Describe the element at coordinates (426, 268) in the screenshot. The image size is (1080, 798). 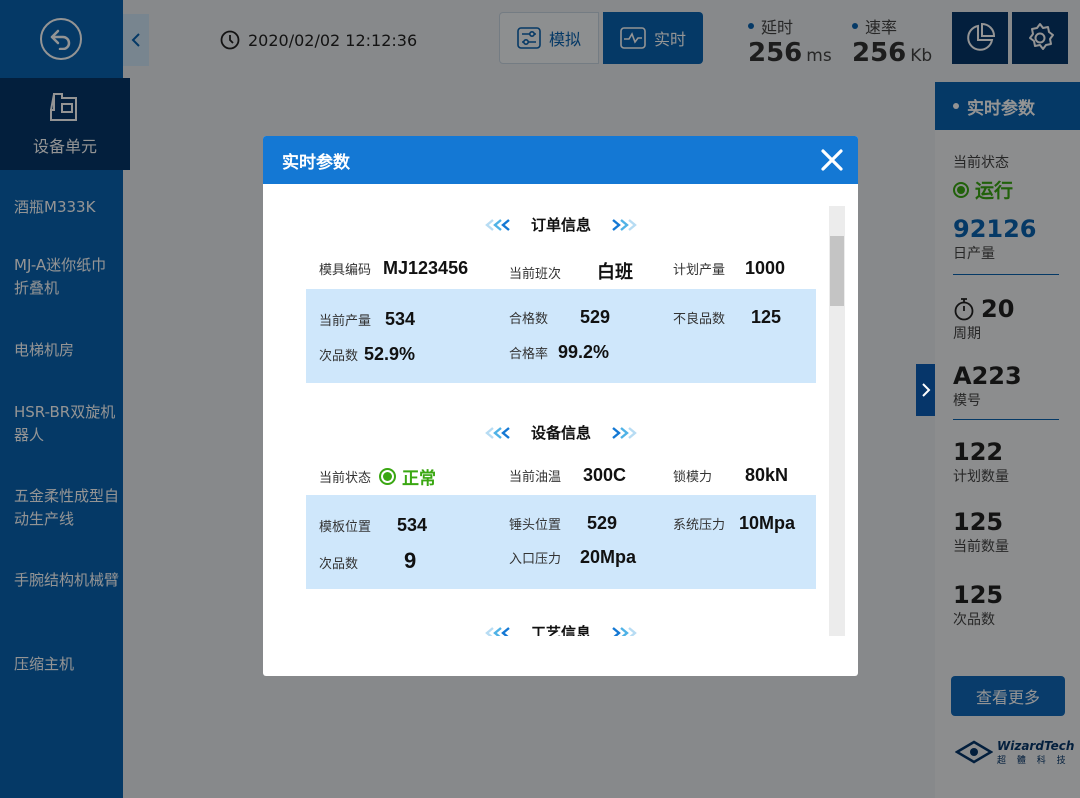
I see `mold-code-value: MJ123456` at that location.